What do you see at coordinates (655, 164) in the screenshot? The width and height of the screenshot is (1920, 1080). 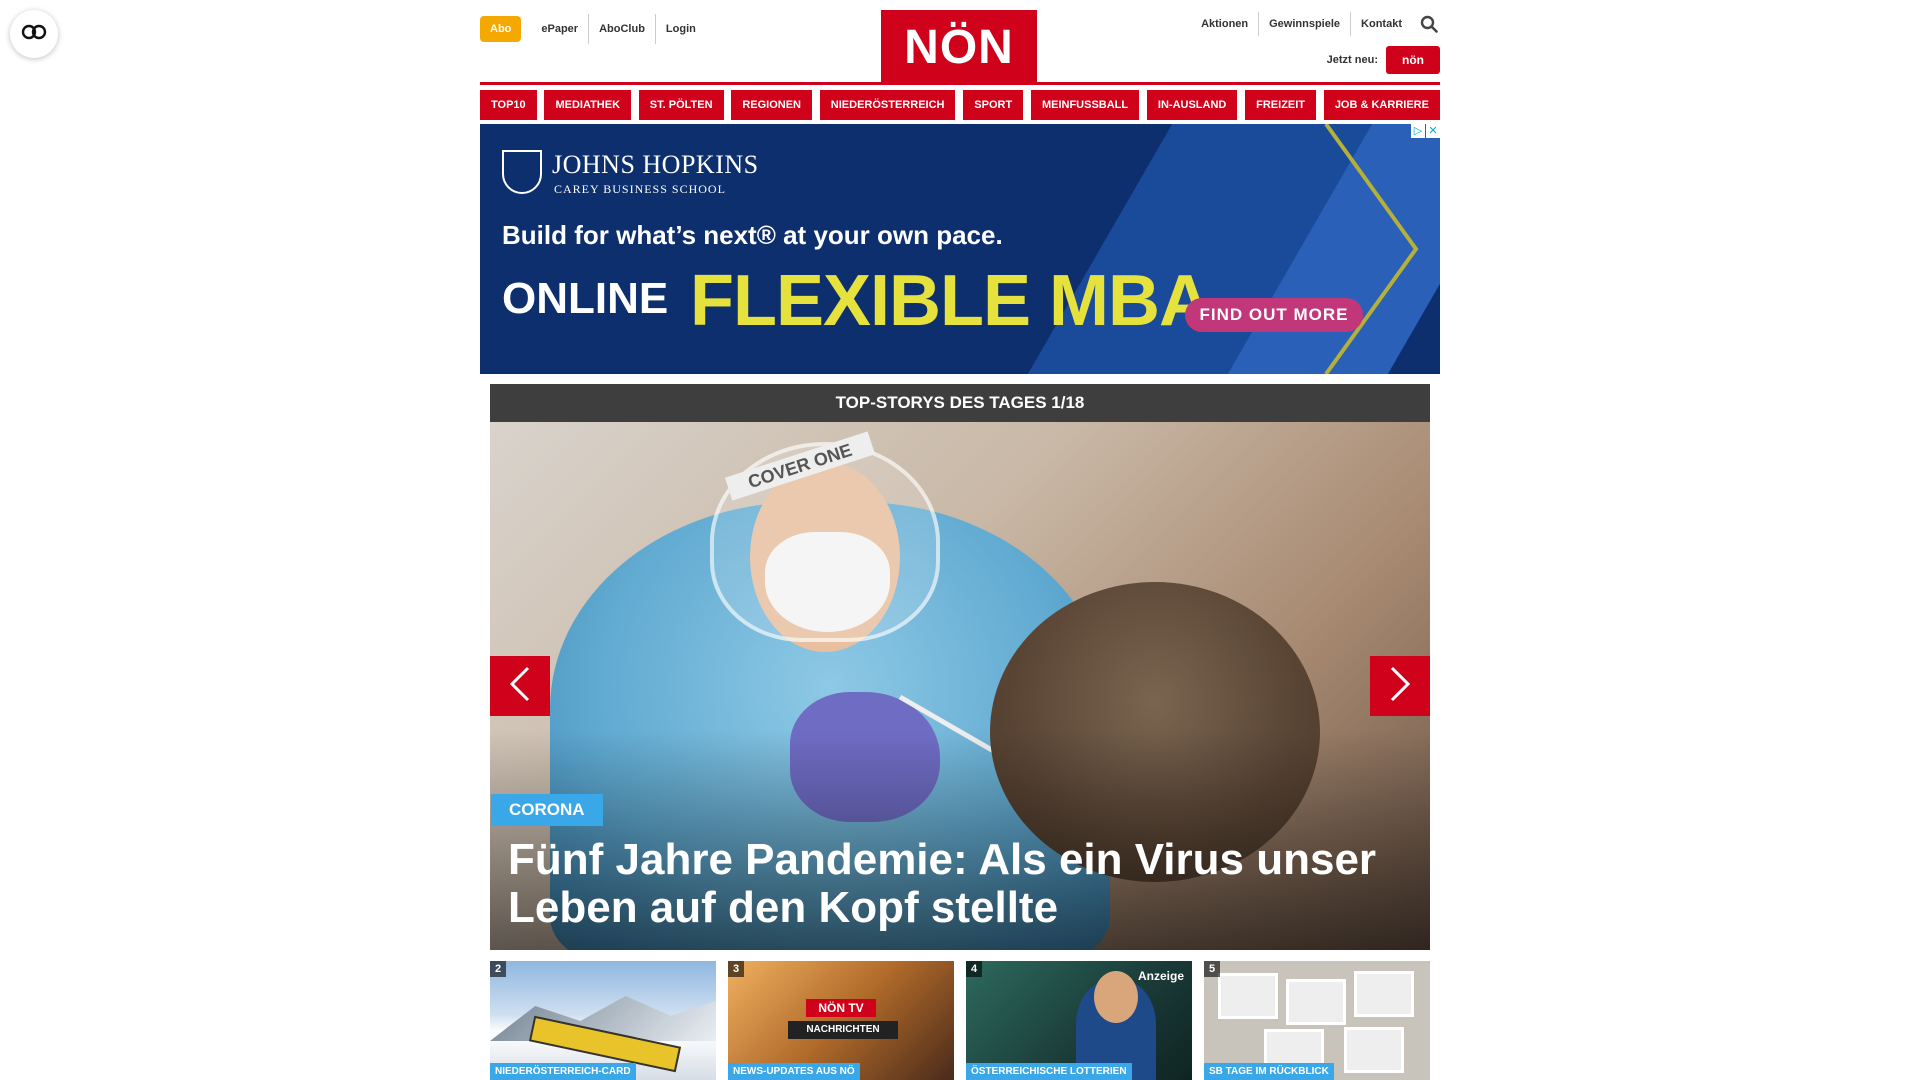 I see `ad-brand: JOHNS HOPKINS` at bounding box center [655, 164].